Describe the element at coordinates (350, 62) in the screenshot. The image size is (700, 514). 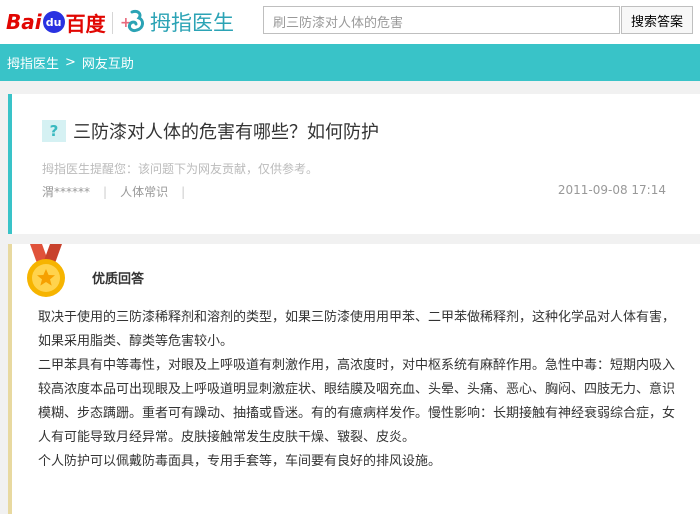
I see `breadcrumb: 拇指医生 > 网友互助` at that location.